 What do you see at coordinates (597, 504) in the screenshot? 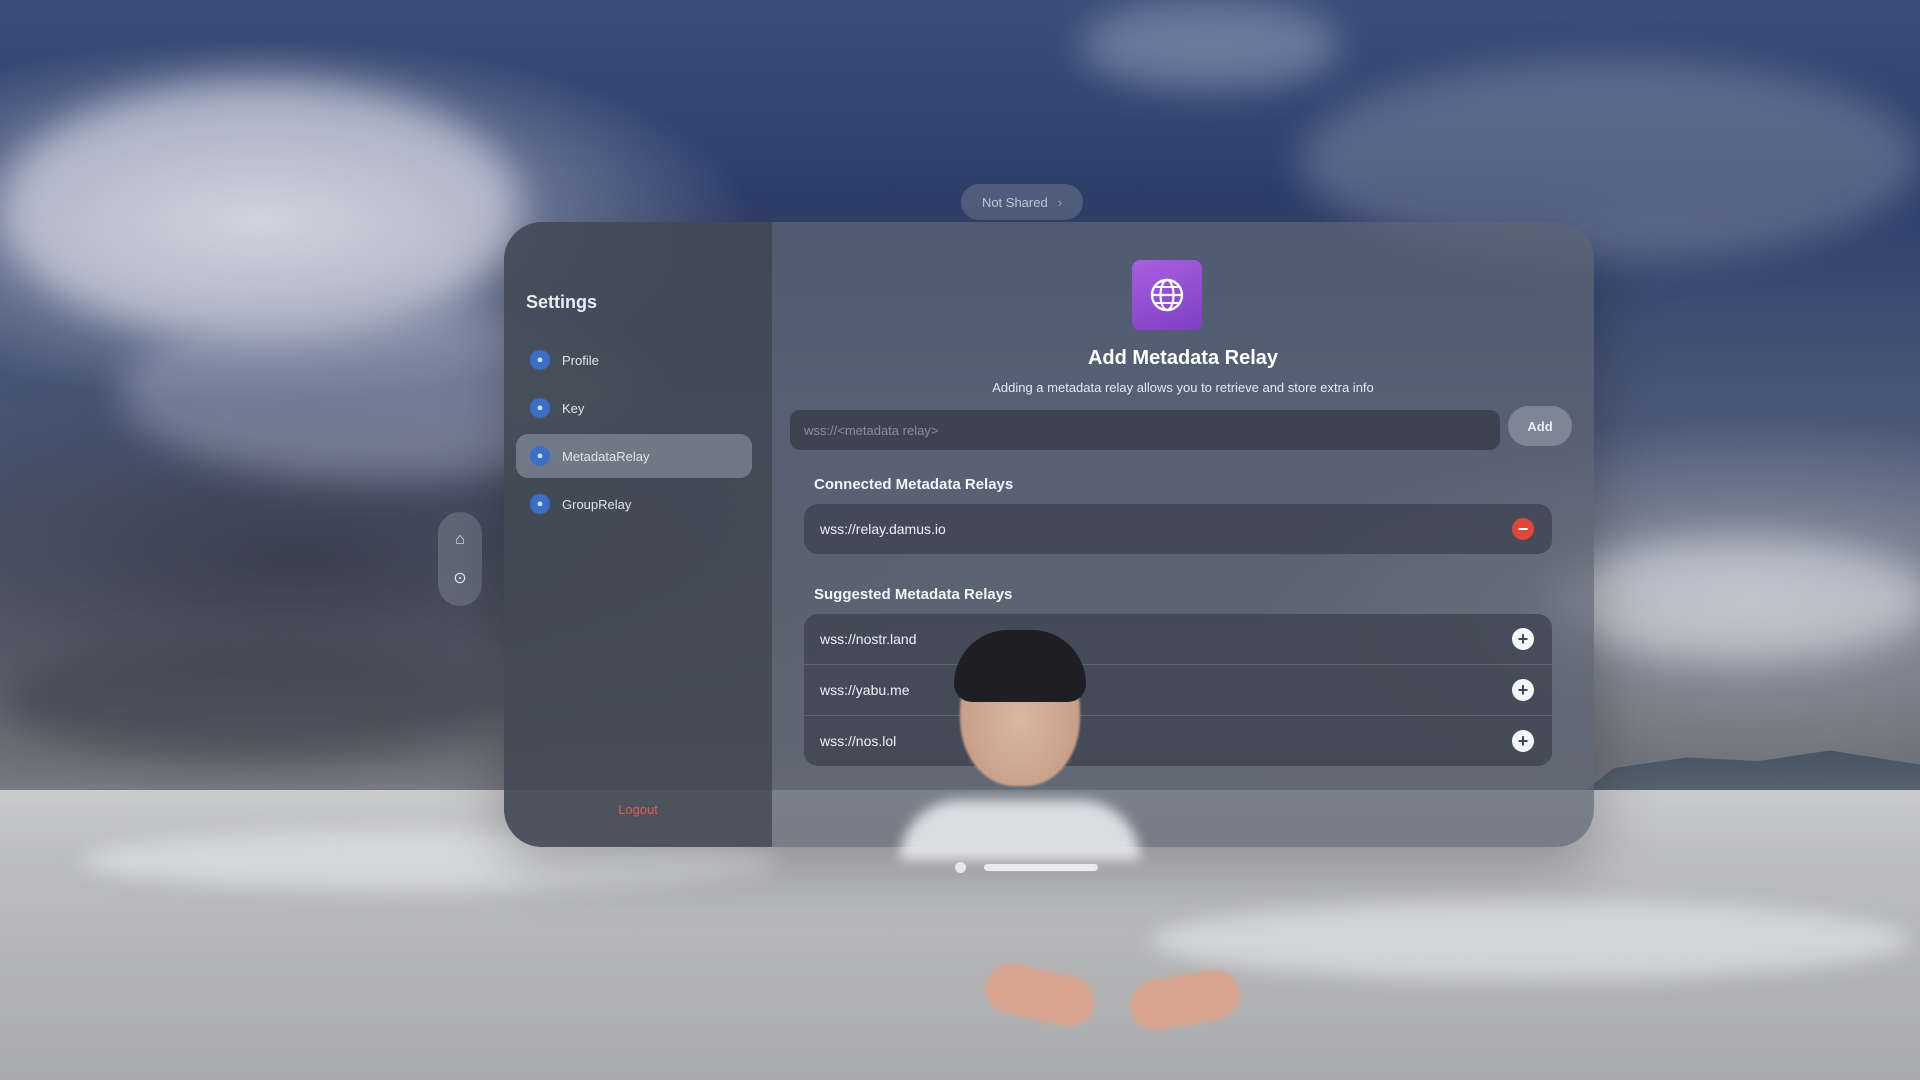
I see `sidebar-item-label: GroupRelay` at bounding box center [597, 504].